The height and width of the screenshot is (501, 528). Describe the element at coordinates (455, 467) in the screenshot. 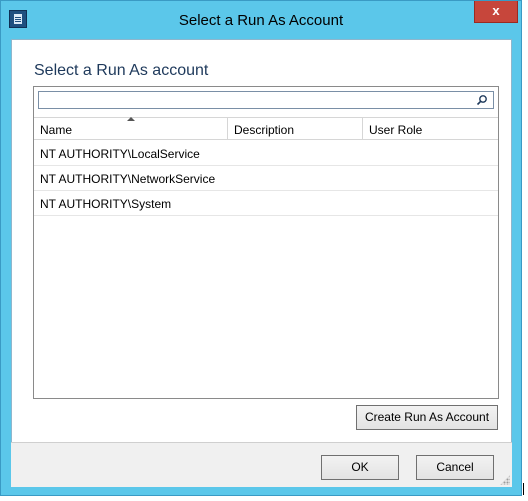

I see `cancel-button: Cancel` at that location.